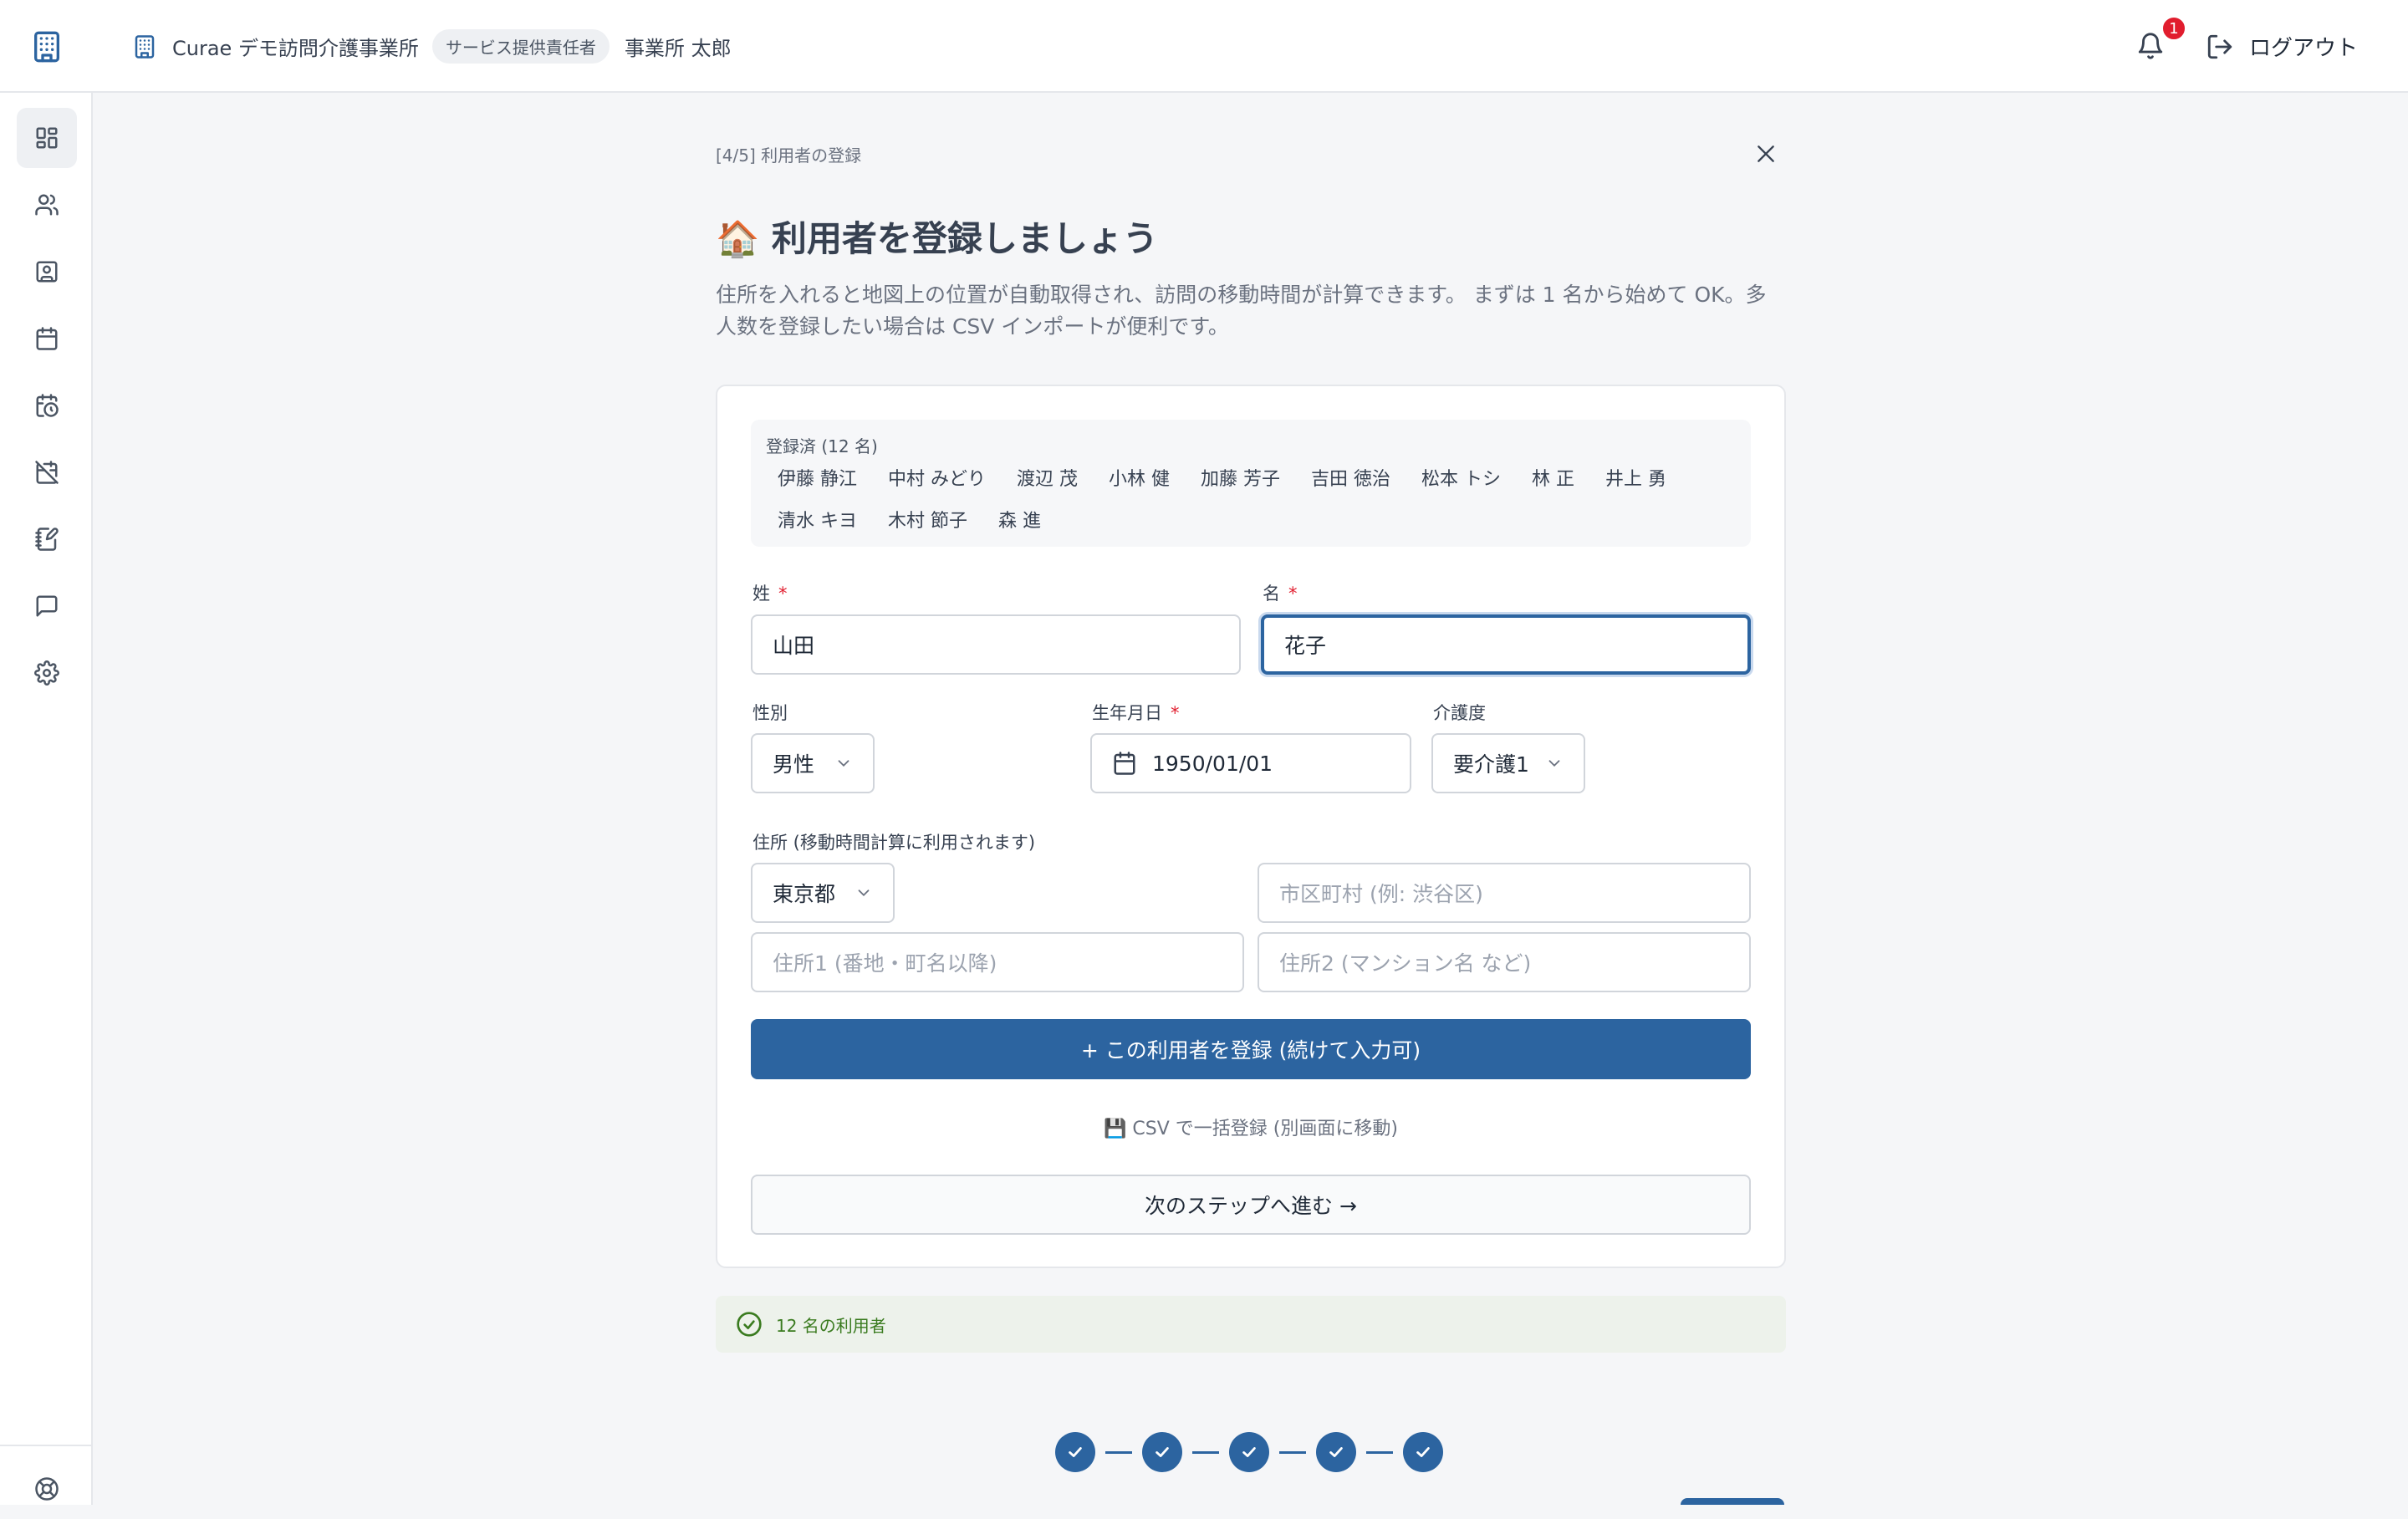 This screenshot has width=2408, height=1519. I want to click on app-logo, so click(46, 46).